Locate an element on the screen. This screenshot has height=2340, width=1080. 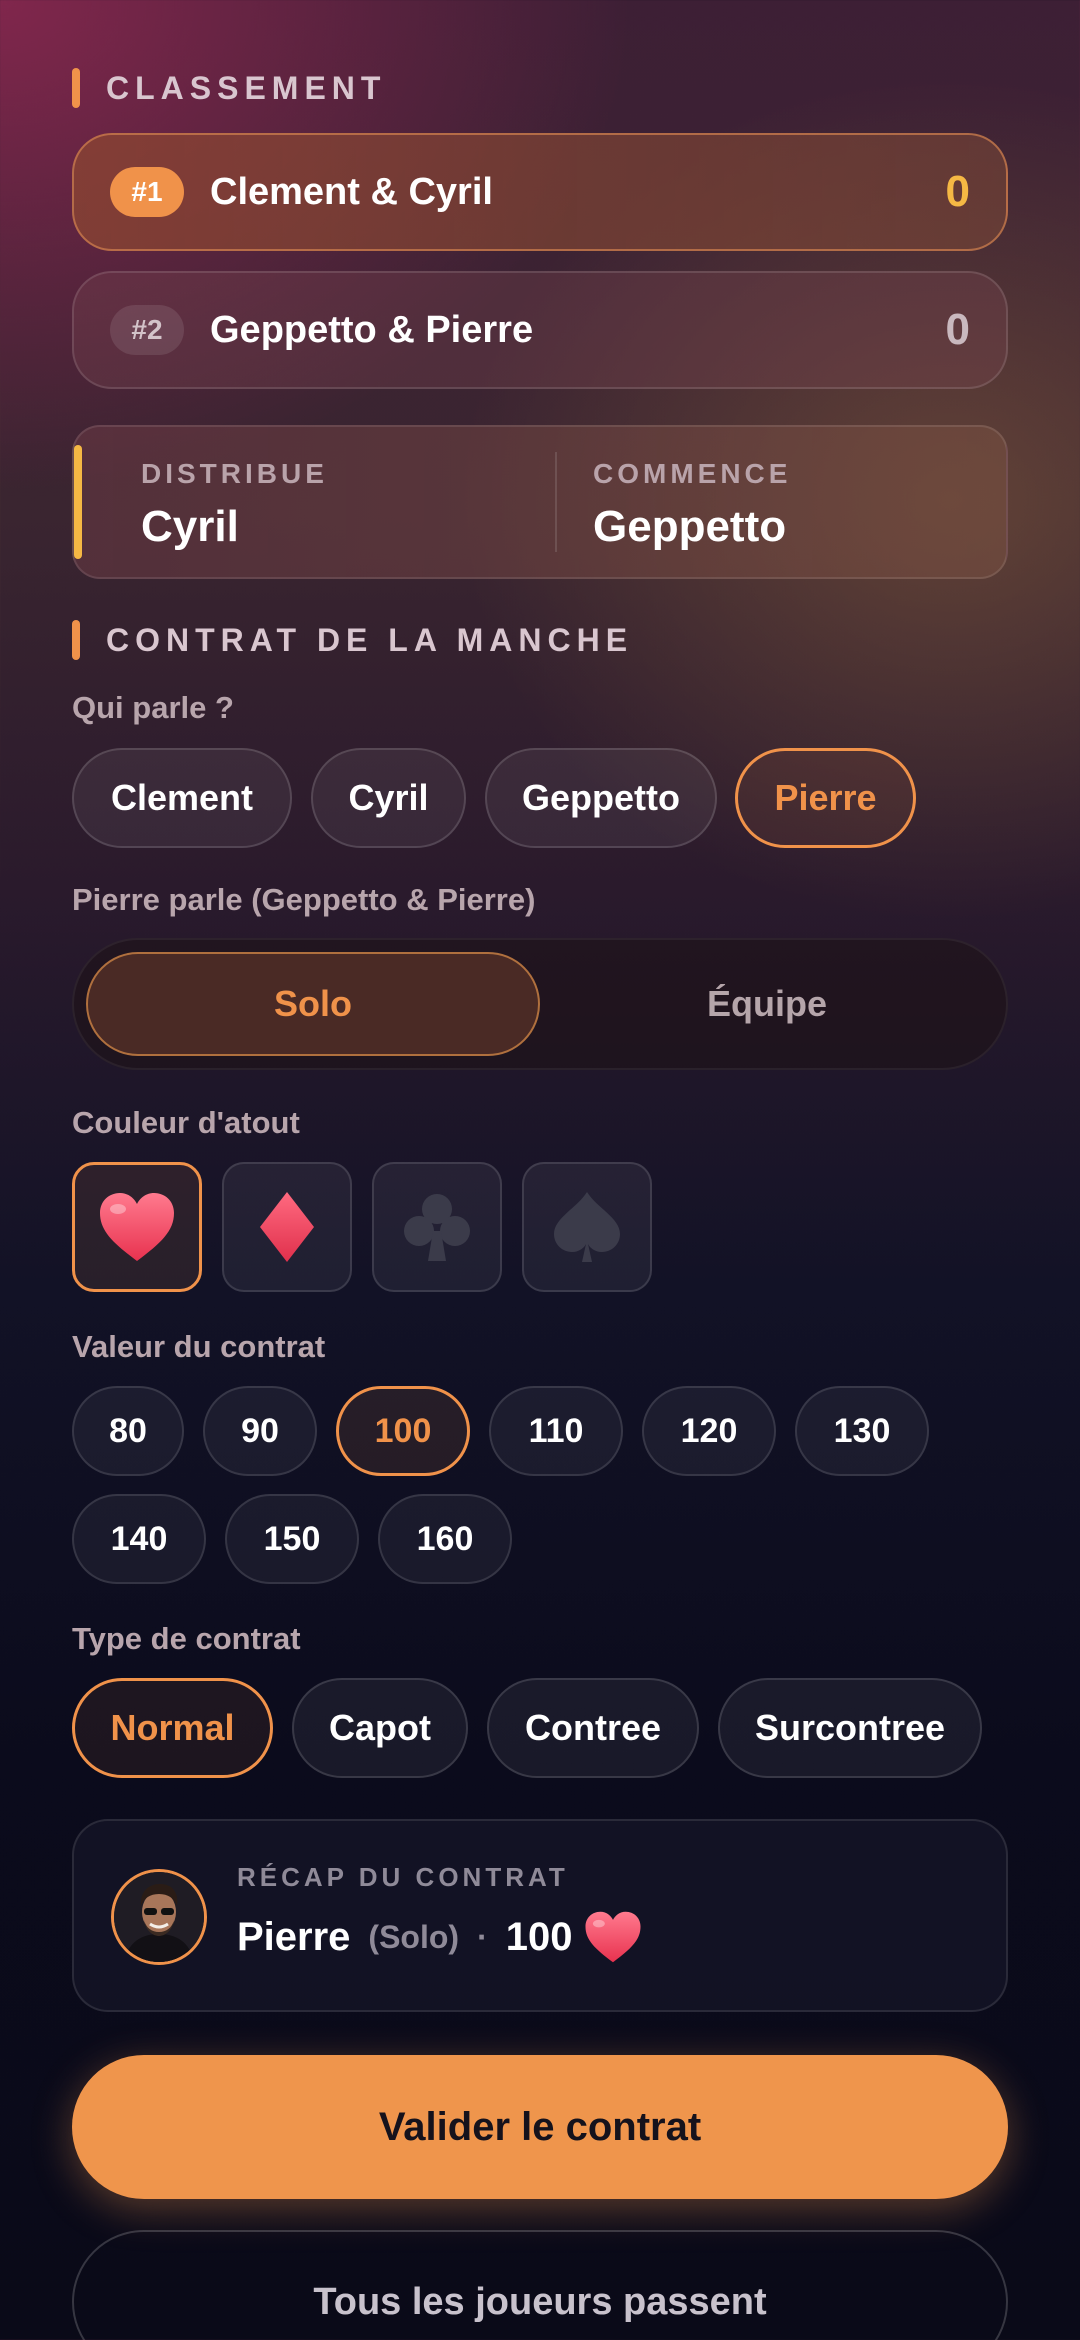
validate-contract-button: Valider le contrat is located at coordinates (540, 2127).